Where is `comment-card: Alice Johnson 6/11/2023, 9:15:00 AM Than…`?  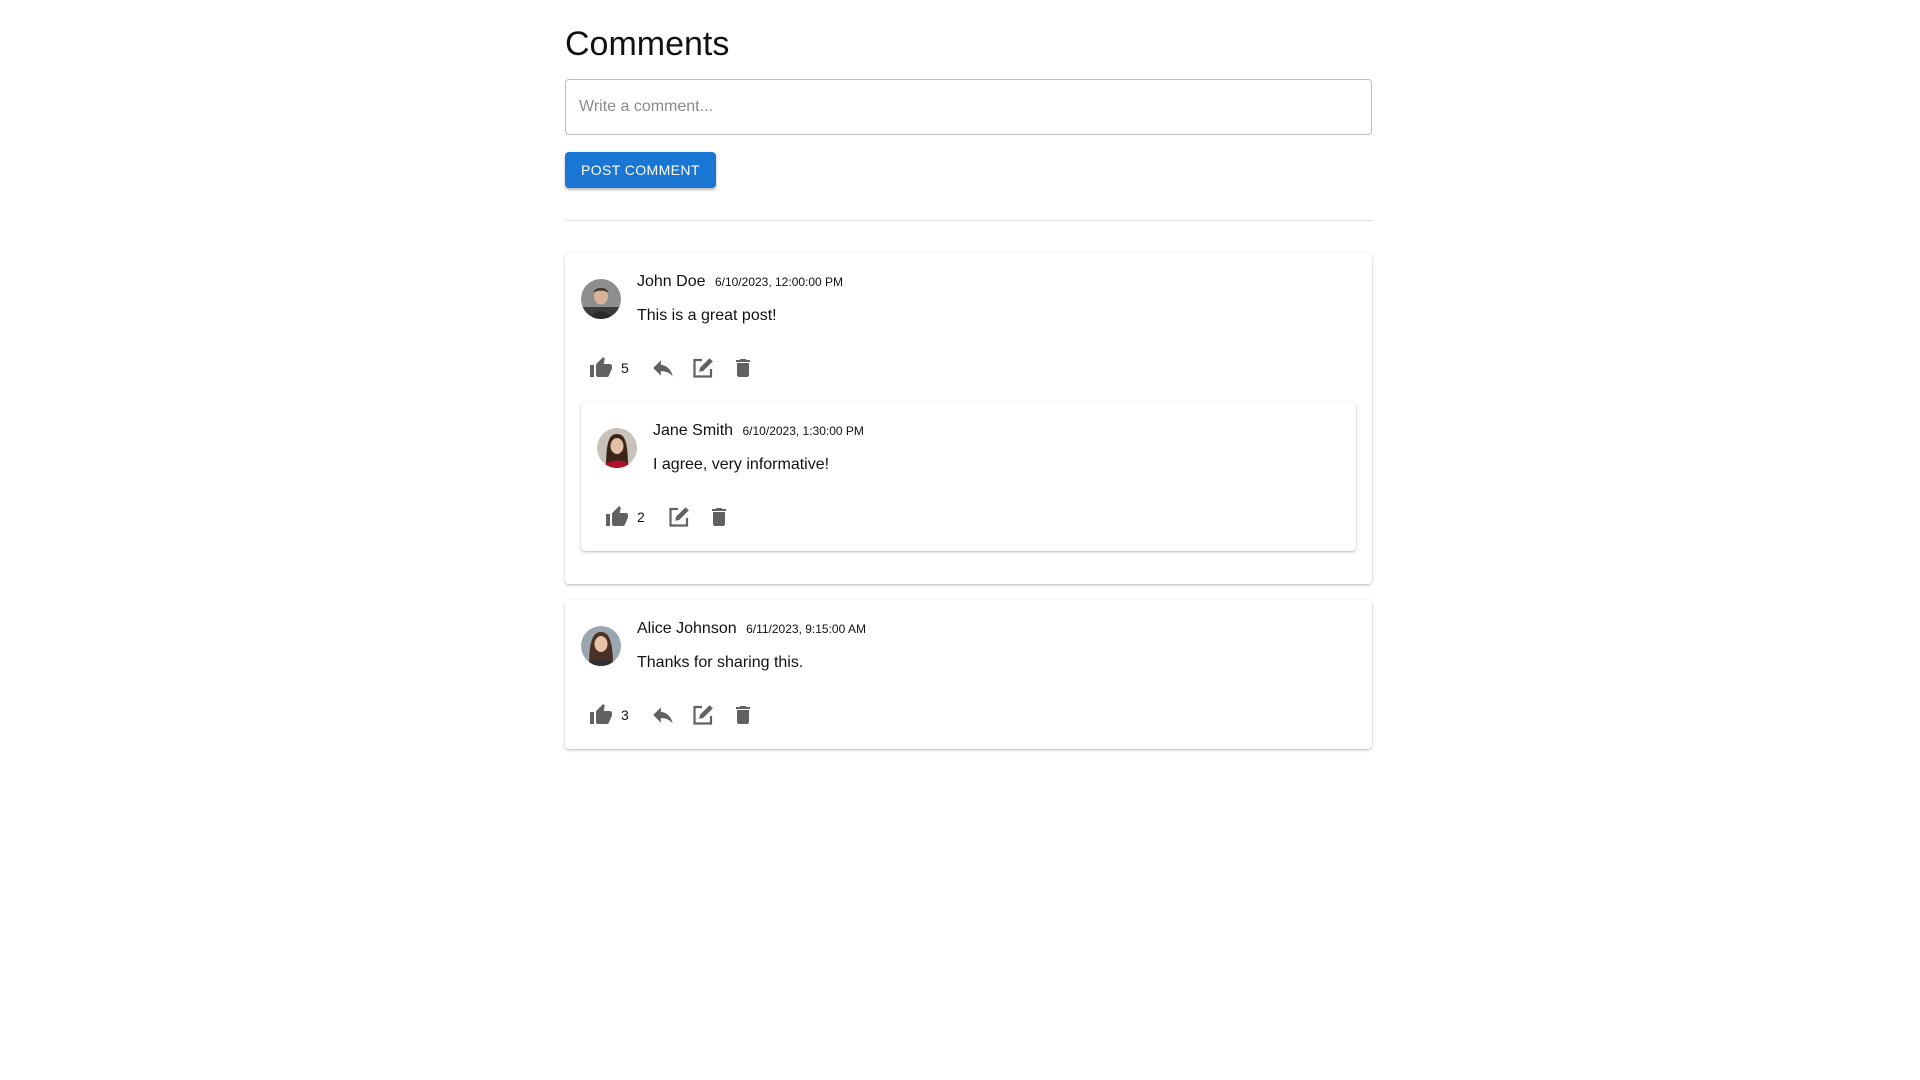
comment-card: Alice Johnson 6/11/2023, 9:15:00 AM Than… is located at coordinates (968, 674).